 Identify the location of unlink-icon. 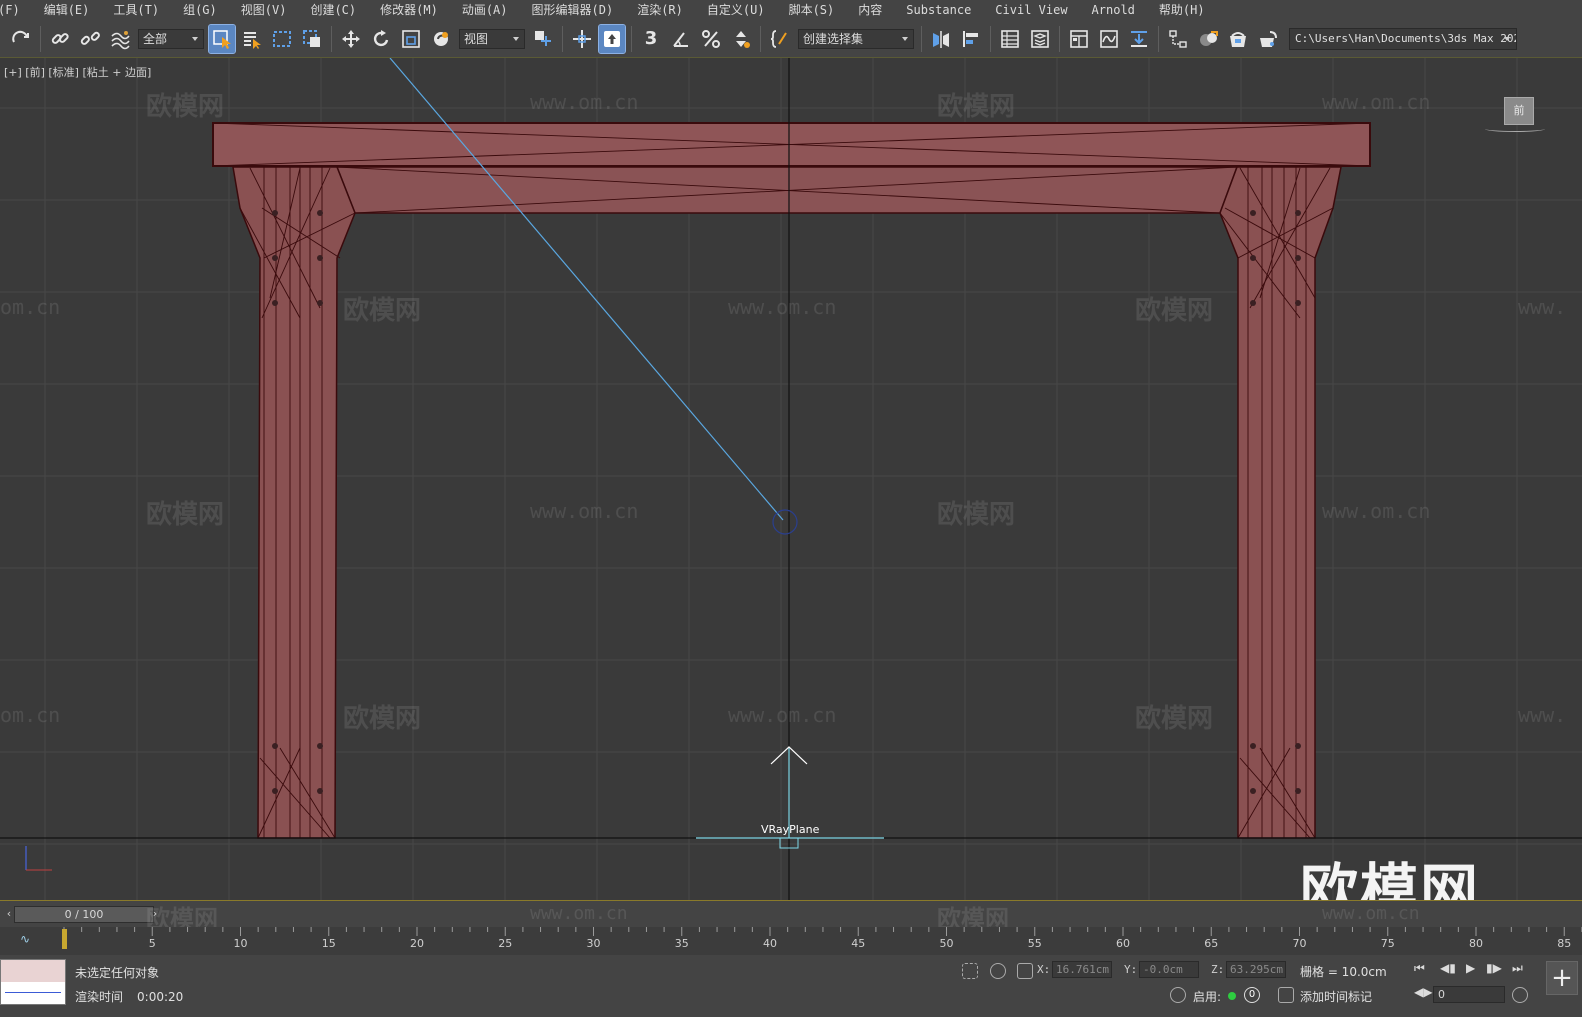
(90, 39).